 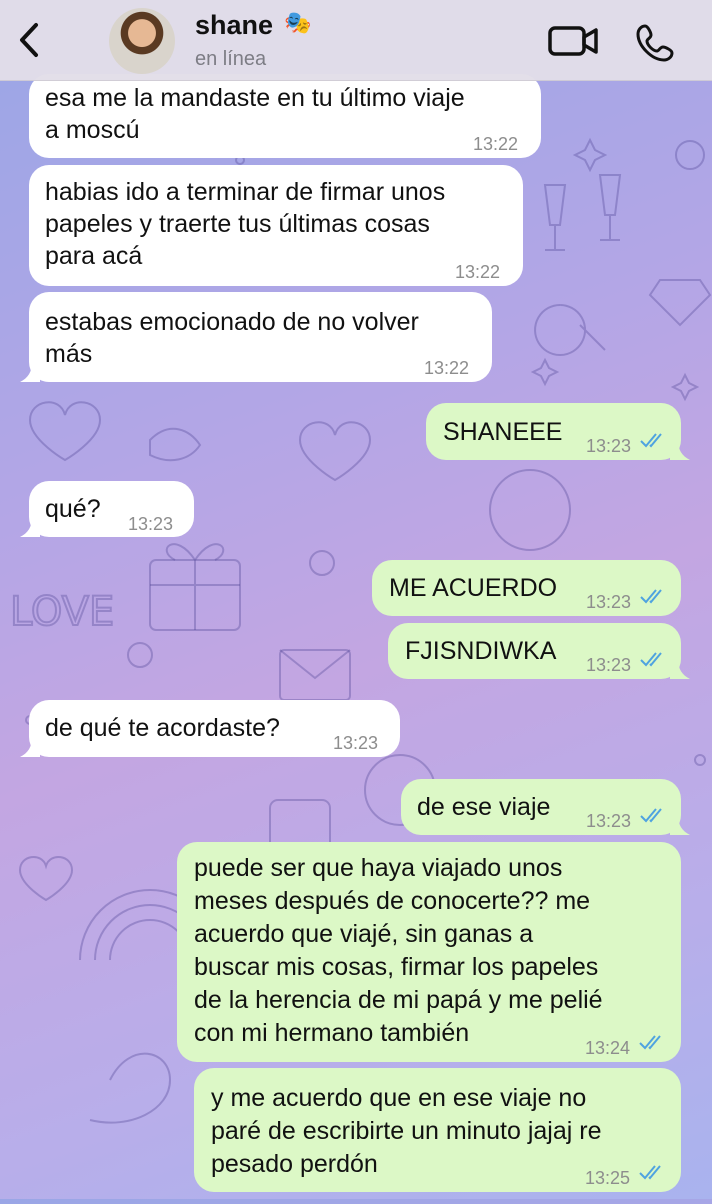 I want to click on message-text: FJISNDIWKA, so click(x=481, y=651).